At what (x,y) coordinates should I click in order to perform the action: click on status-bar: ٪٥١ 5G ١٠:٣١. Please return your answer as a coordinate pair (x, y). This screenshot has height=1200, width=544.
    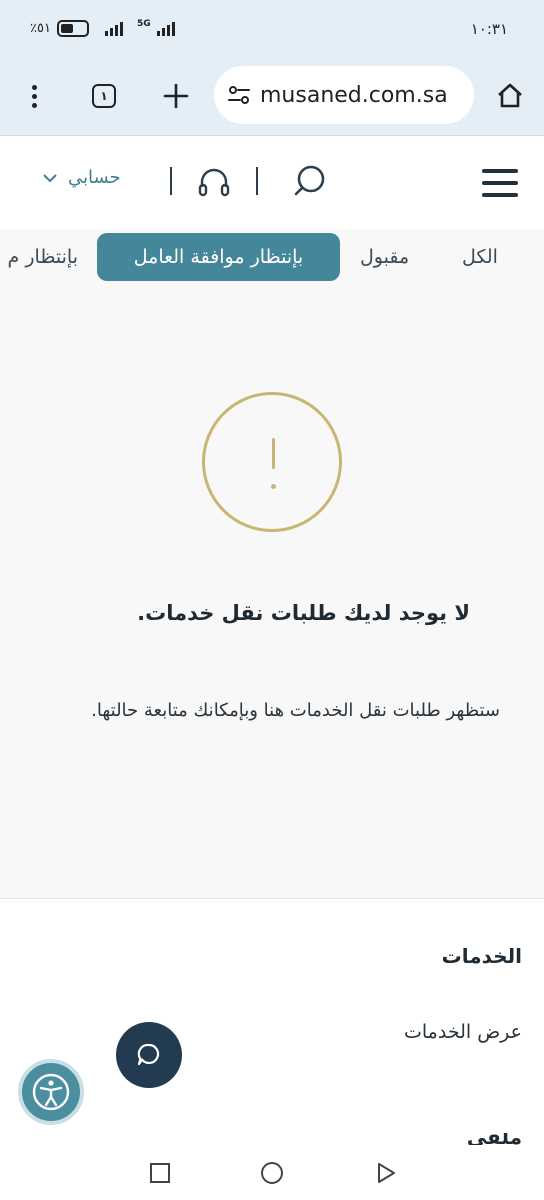
    Looking at the image, I should click on (272, 30).